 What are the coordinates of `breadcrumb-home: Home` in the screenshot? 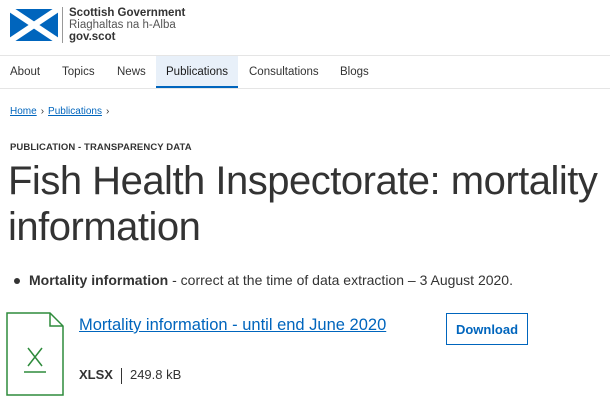 It's located at (23, 111).